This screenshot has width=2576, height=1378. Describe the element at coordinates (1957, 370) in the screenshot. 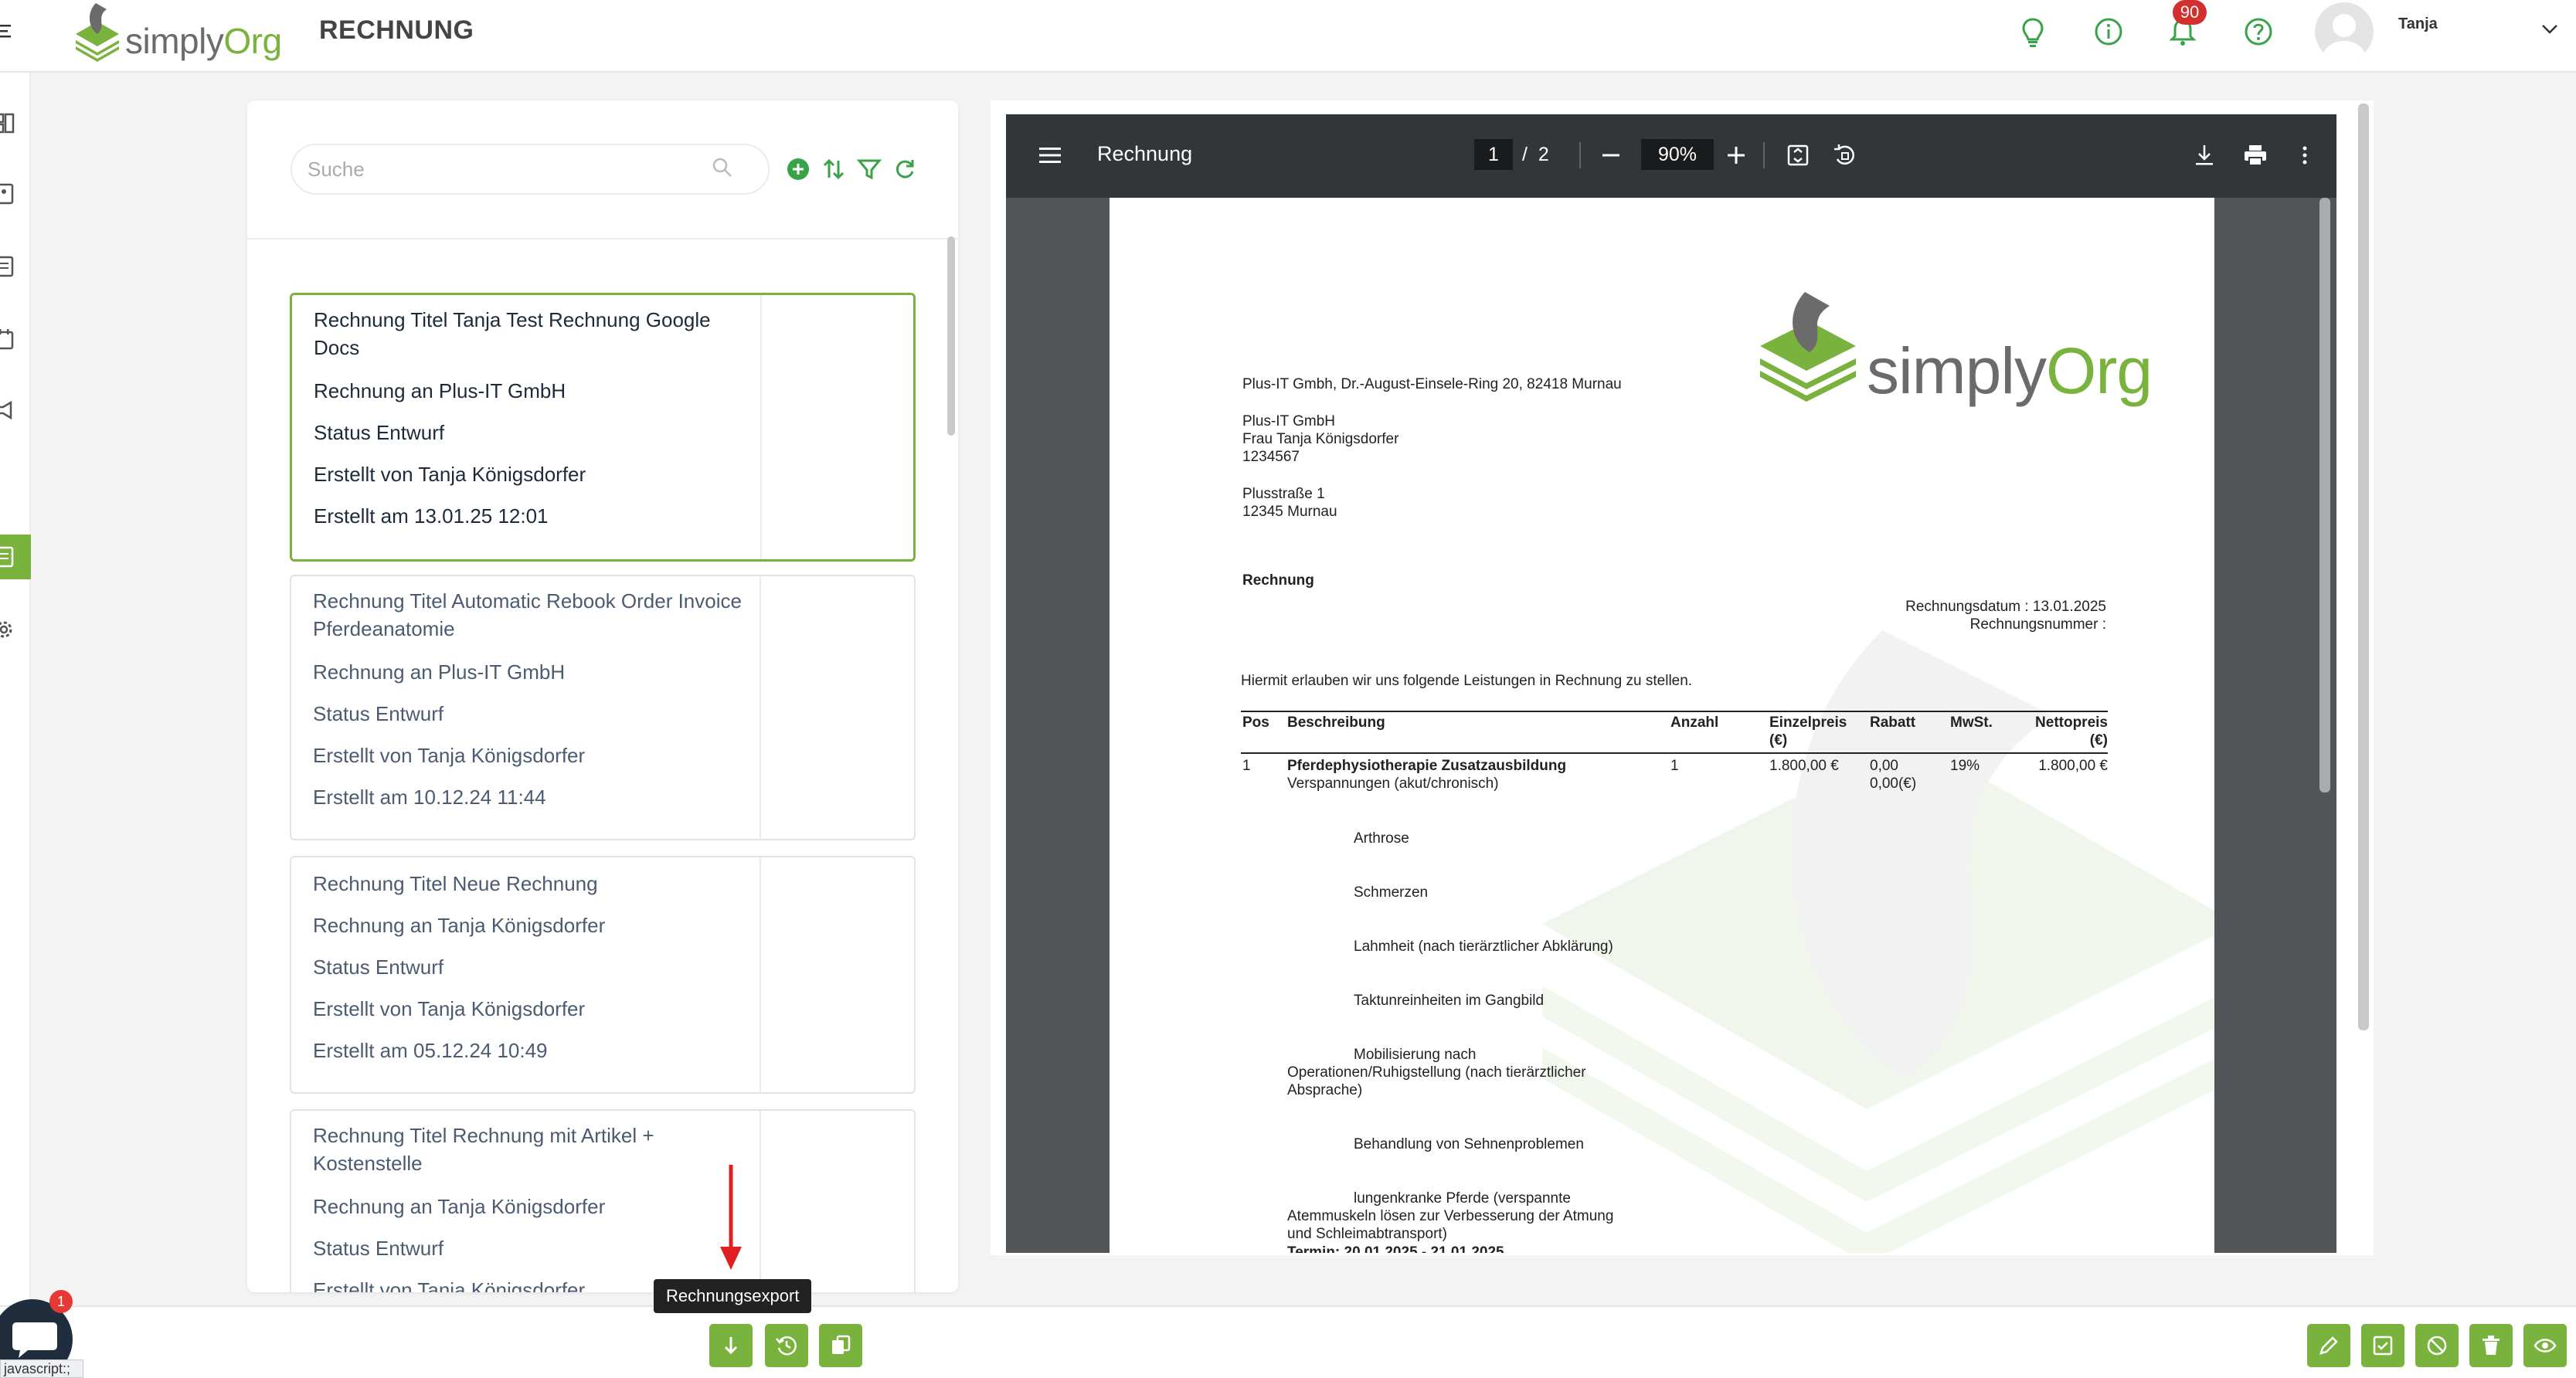

I see `logo-word-simply: simply` at that location.